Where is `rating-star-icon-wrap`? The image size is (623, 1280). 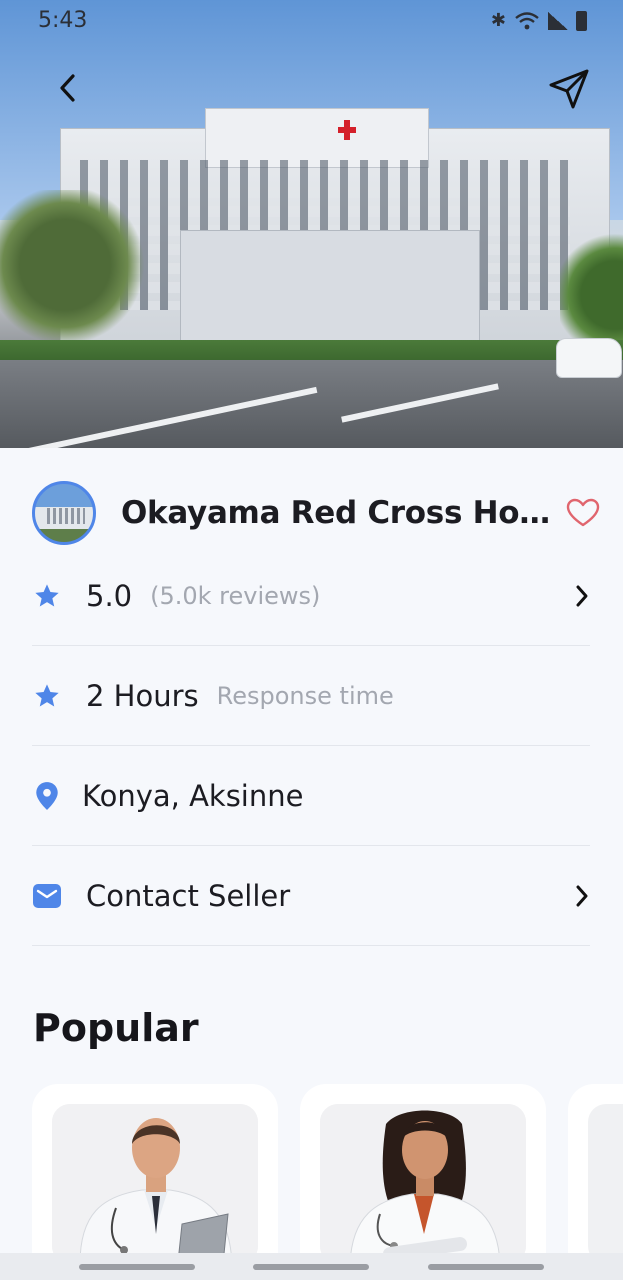
rating-star-icon-wrap is located at coordinates (47, 596).